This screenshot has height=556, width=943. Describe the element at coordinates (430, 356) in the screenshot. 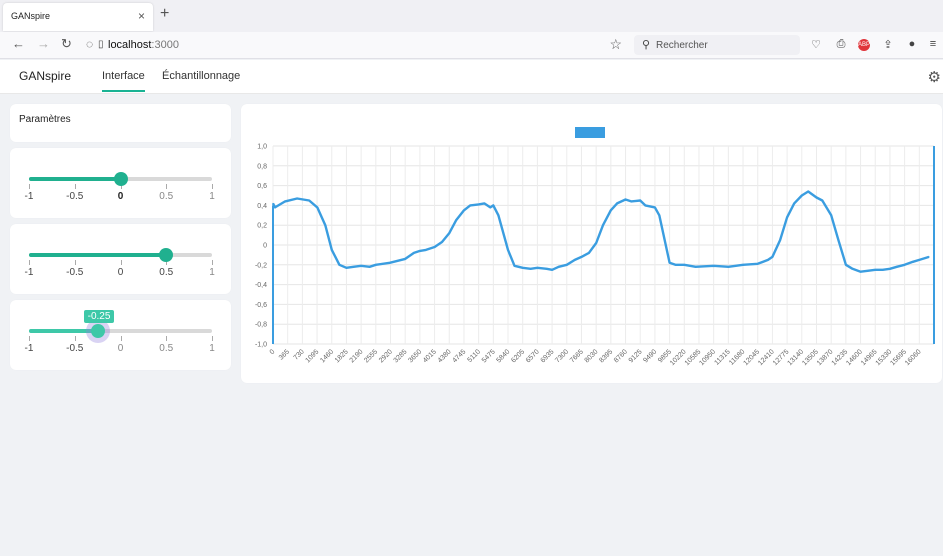

I see `x-tick-label: 4015` at that location.